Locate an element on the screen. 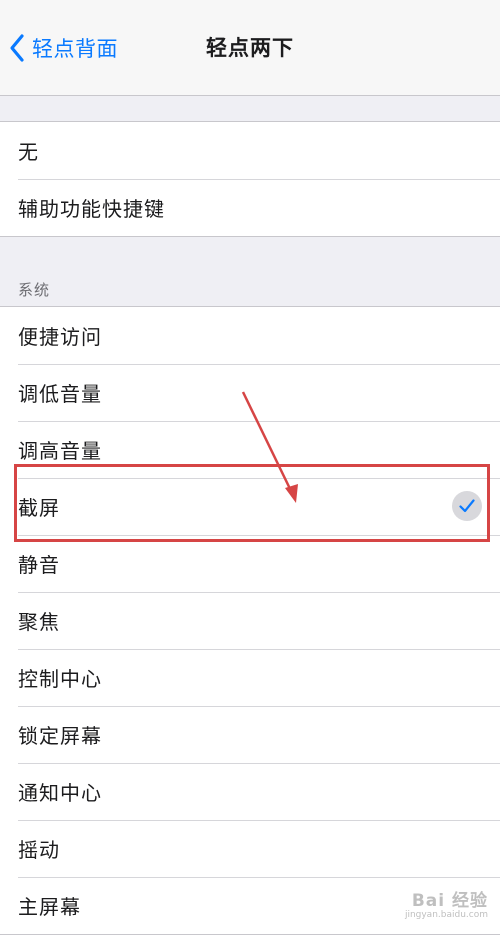 The height and width of the screenshot is (935, 500). list-item-label: 调低音量 is located at coordinates (60, 394).